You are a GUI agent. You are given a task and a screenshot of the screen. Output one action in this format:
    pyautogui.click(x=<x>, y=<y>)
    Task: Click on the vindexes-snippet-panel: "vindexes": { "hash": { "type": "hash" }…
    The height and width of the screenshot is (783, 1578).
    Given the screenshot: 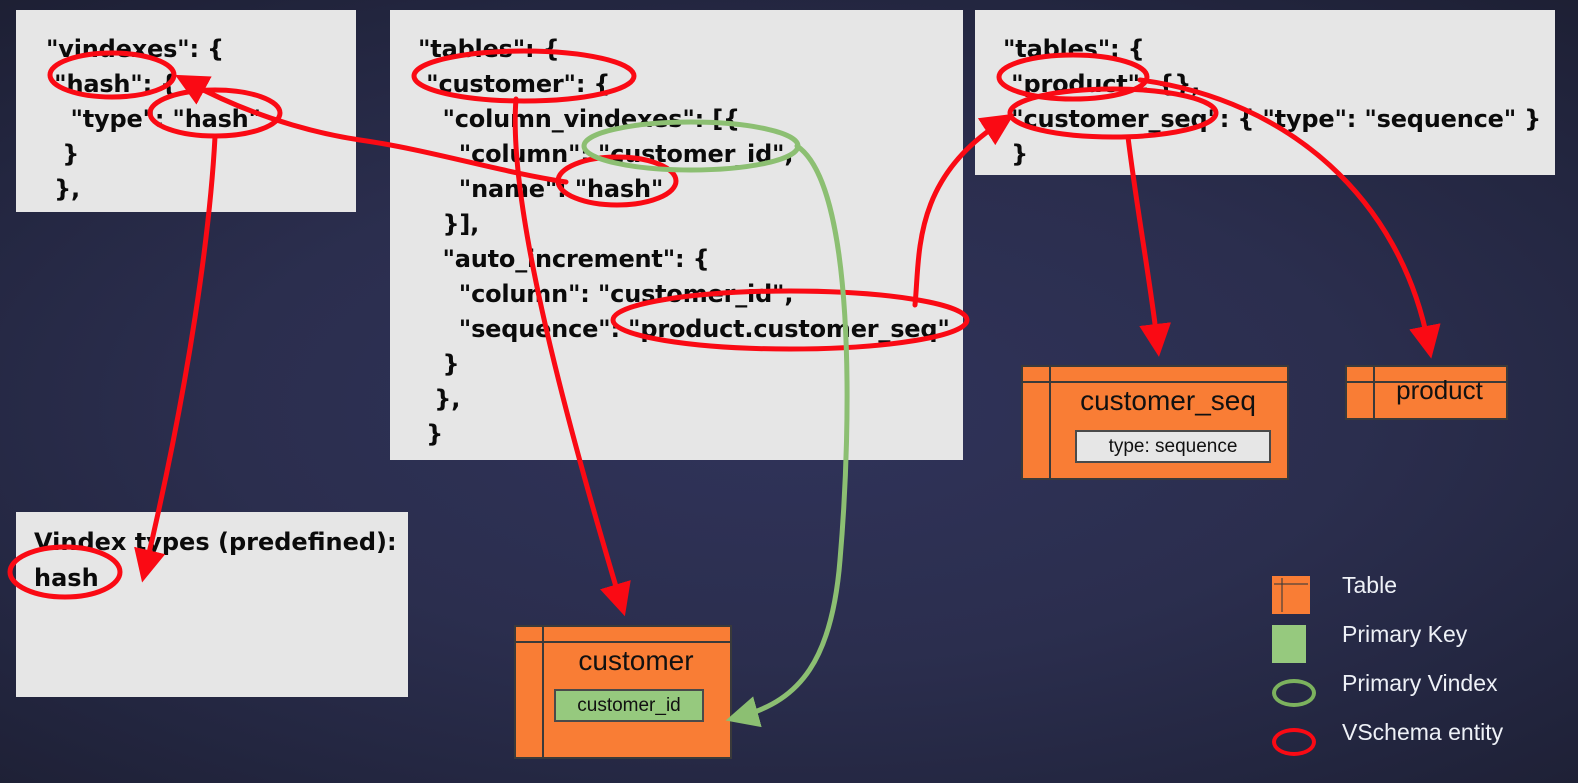 What is the action you would take?
    pyautogui.click(x=186, y=111)
    